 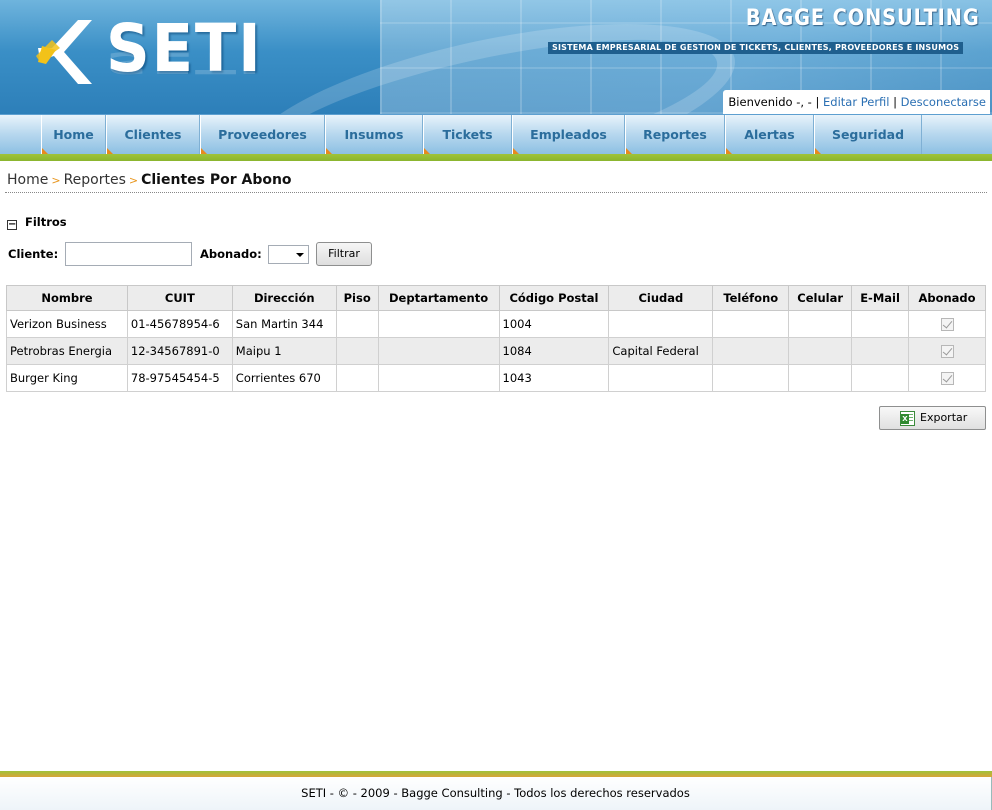 What do you see at coordinates (73, 134) in the screenshot?
I see `nav-item-home: Home` at bounding box center [73, 134].